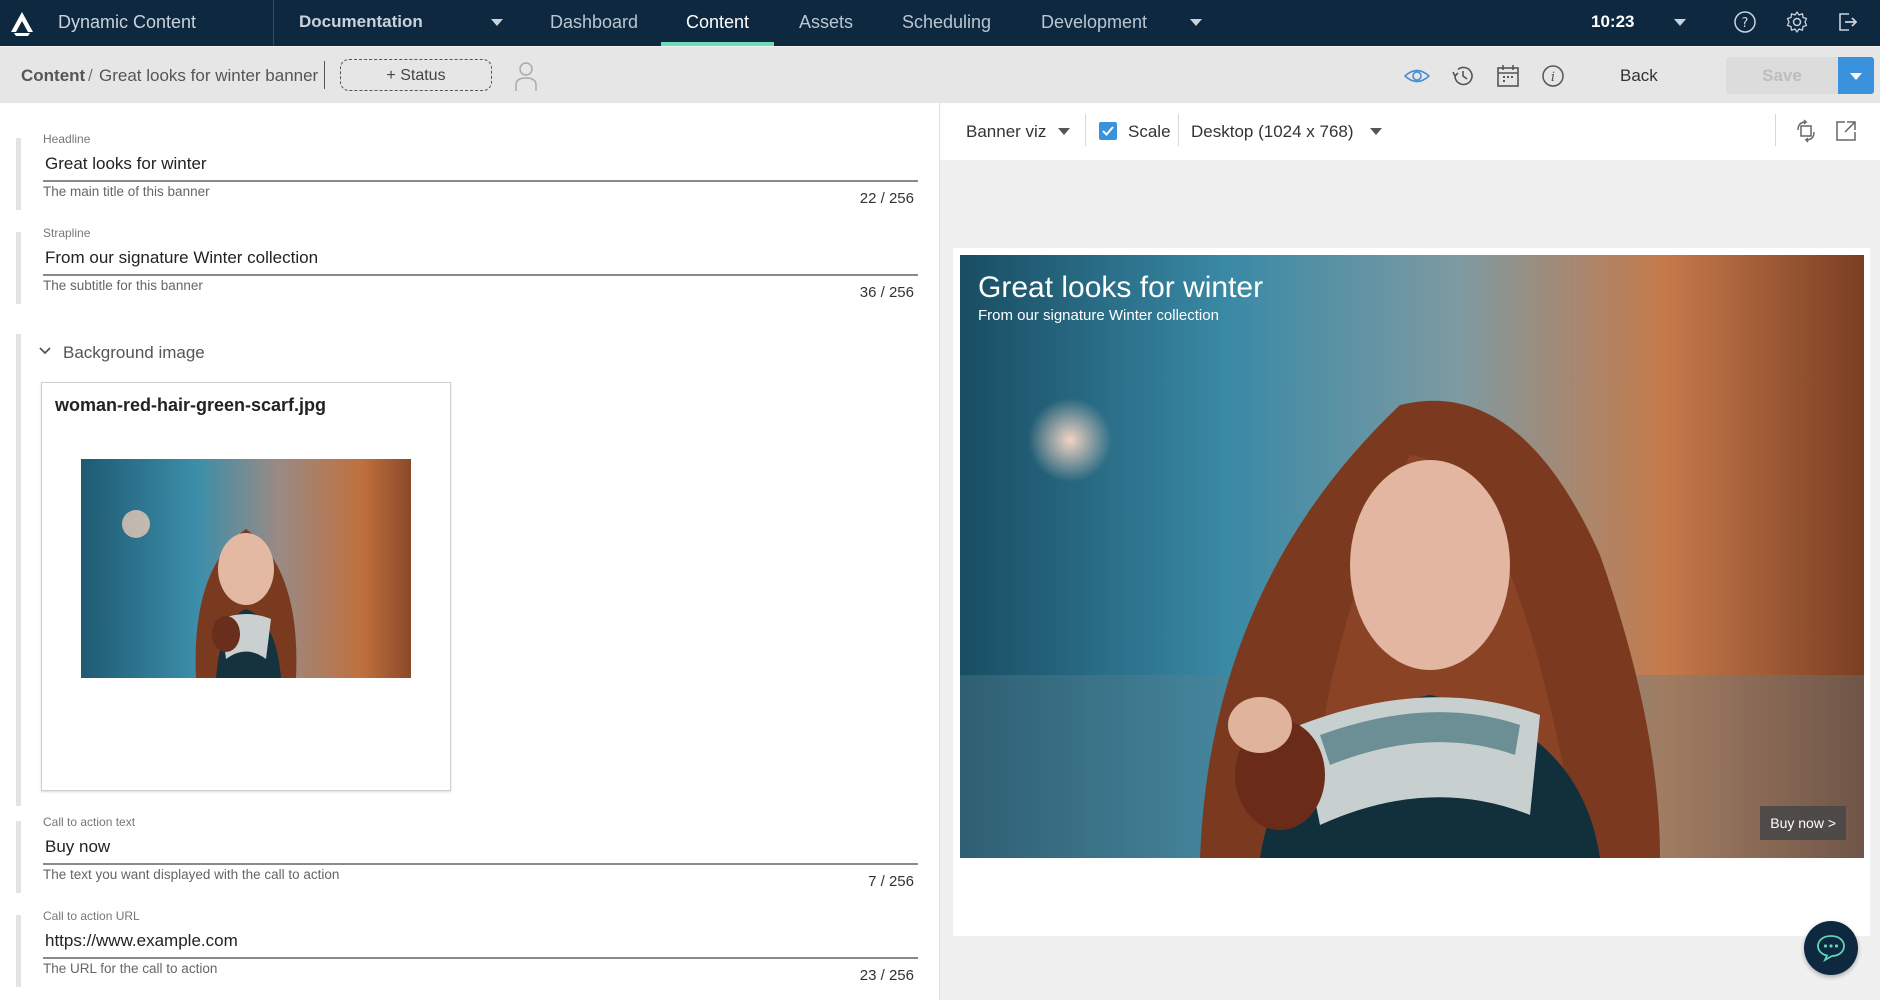  What do you see at coordinates (1612, 22) in the screenshot?
I see `time-display: 10:23` at bounding box center [1612, 22].